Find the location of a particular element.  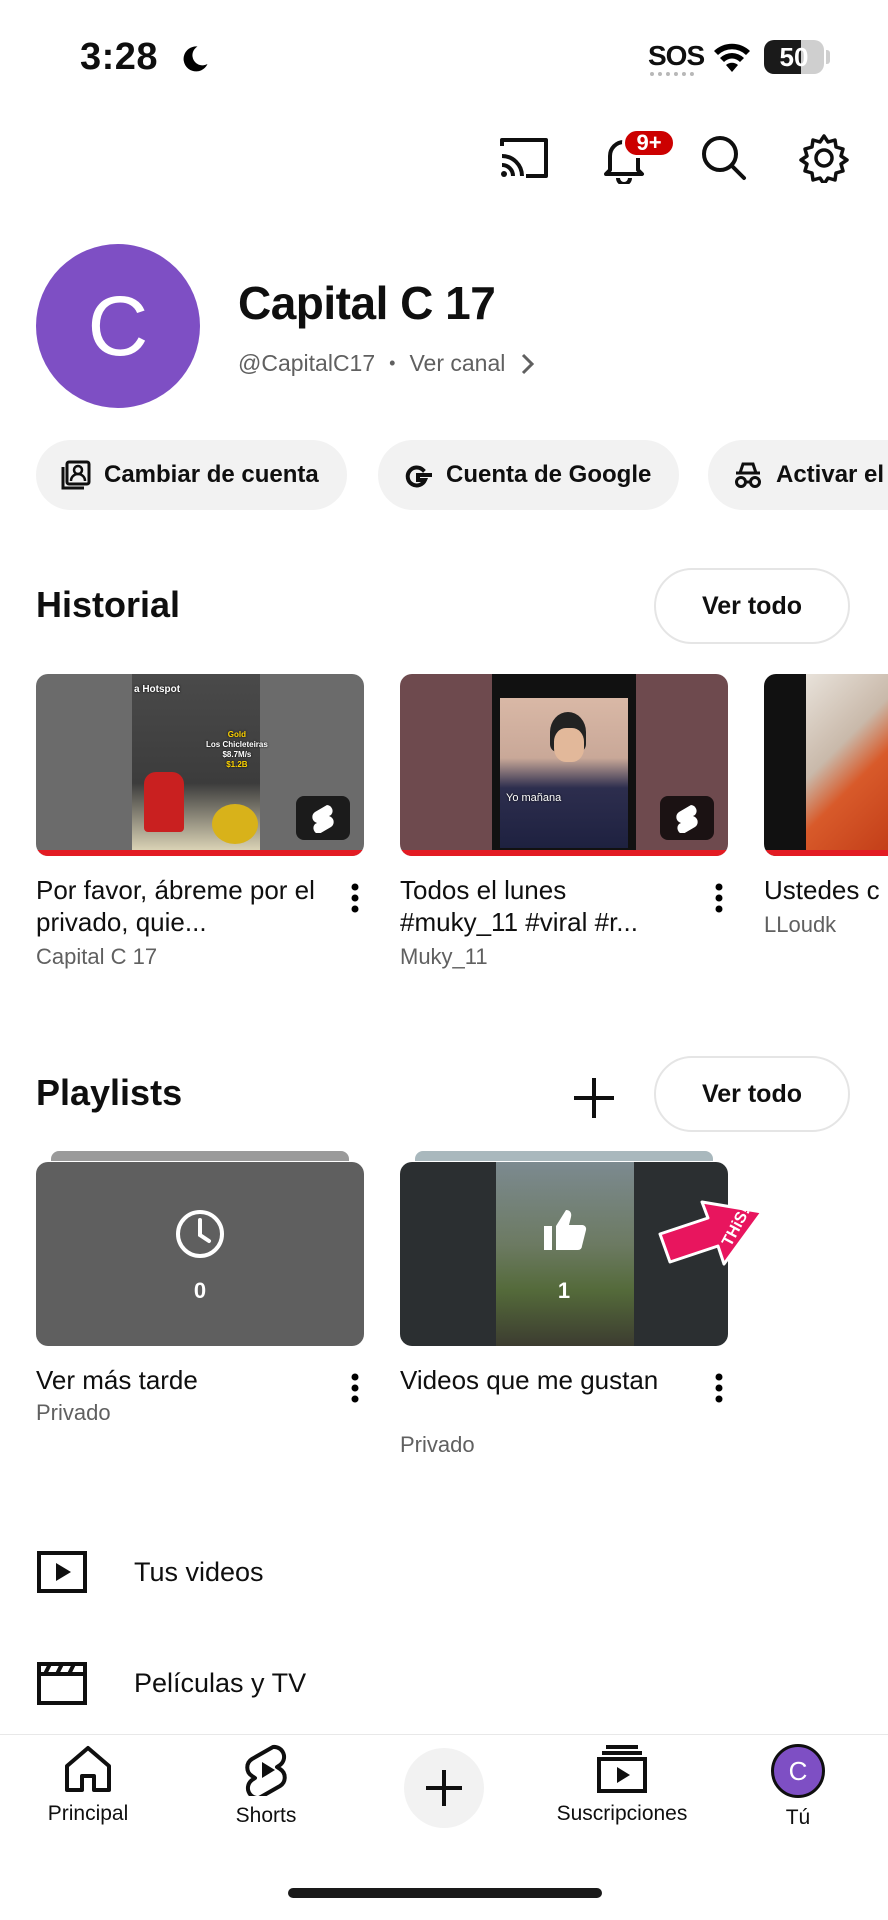

profile-name: Capital C 17 is located at coordinates (367, 303).